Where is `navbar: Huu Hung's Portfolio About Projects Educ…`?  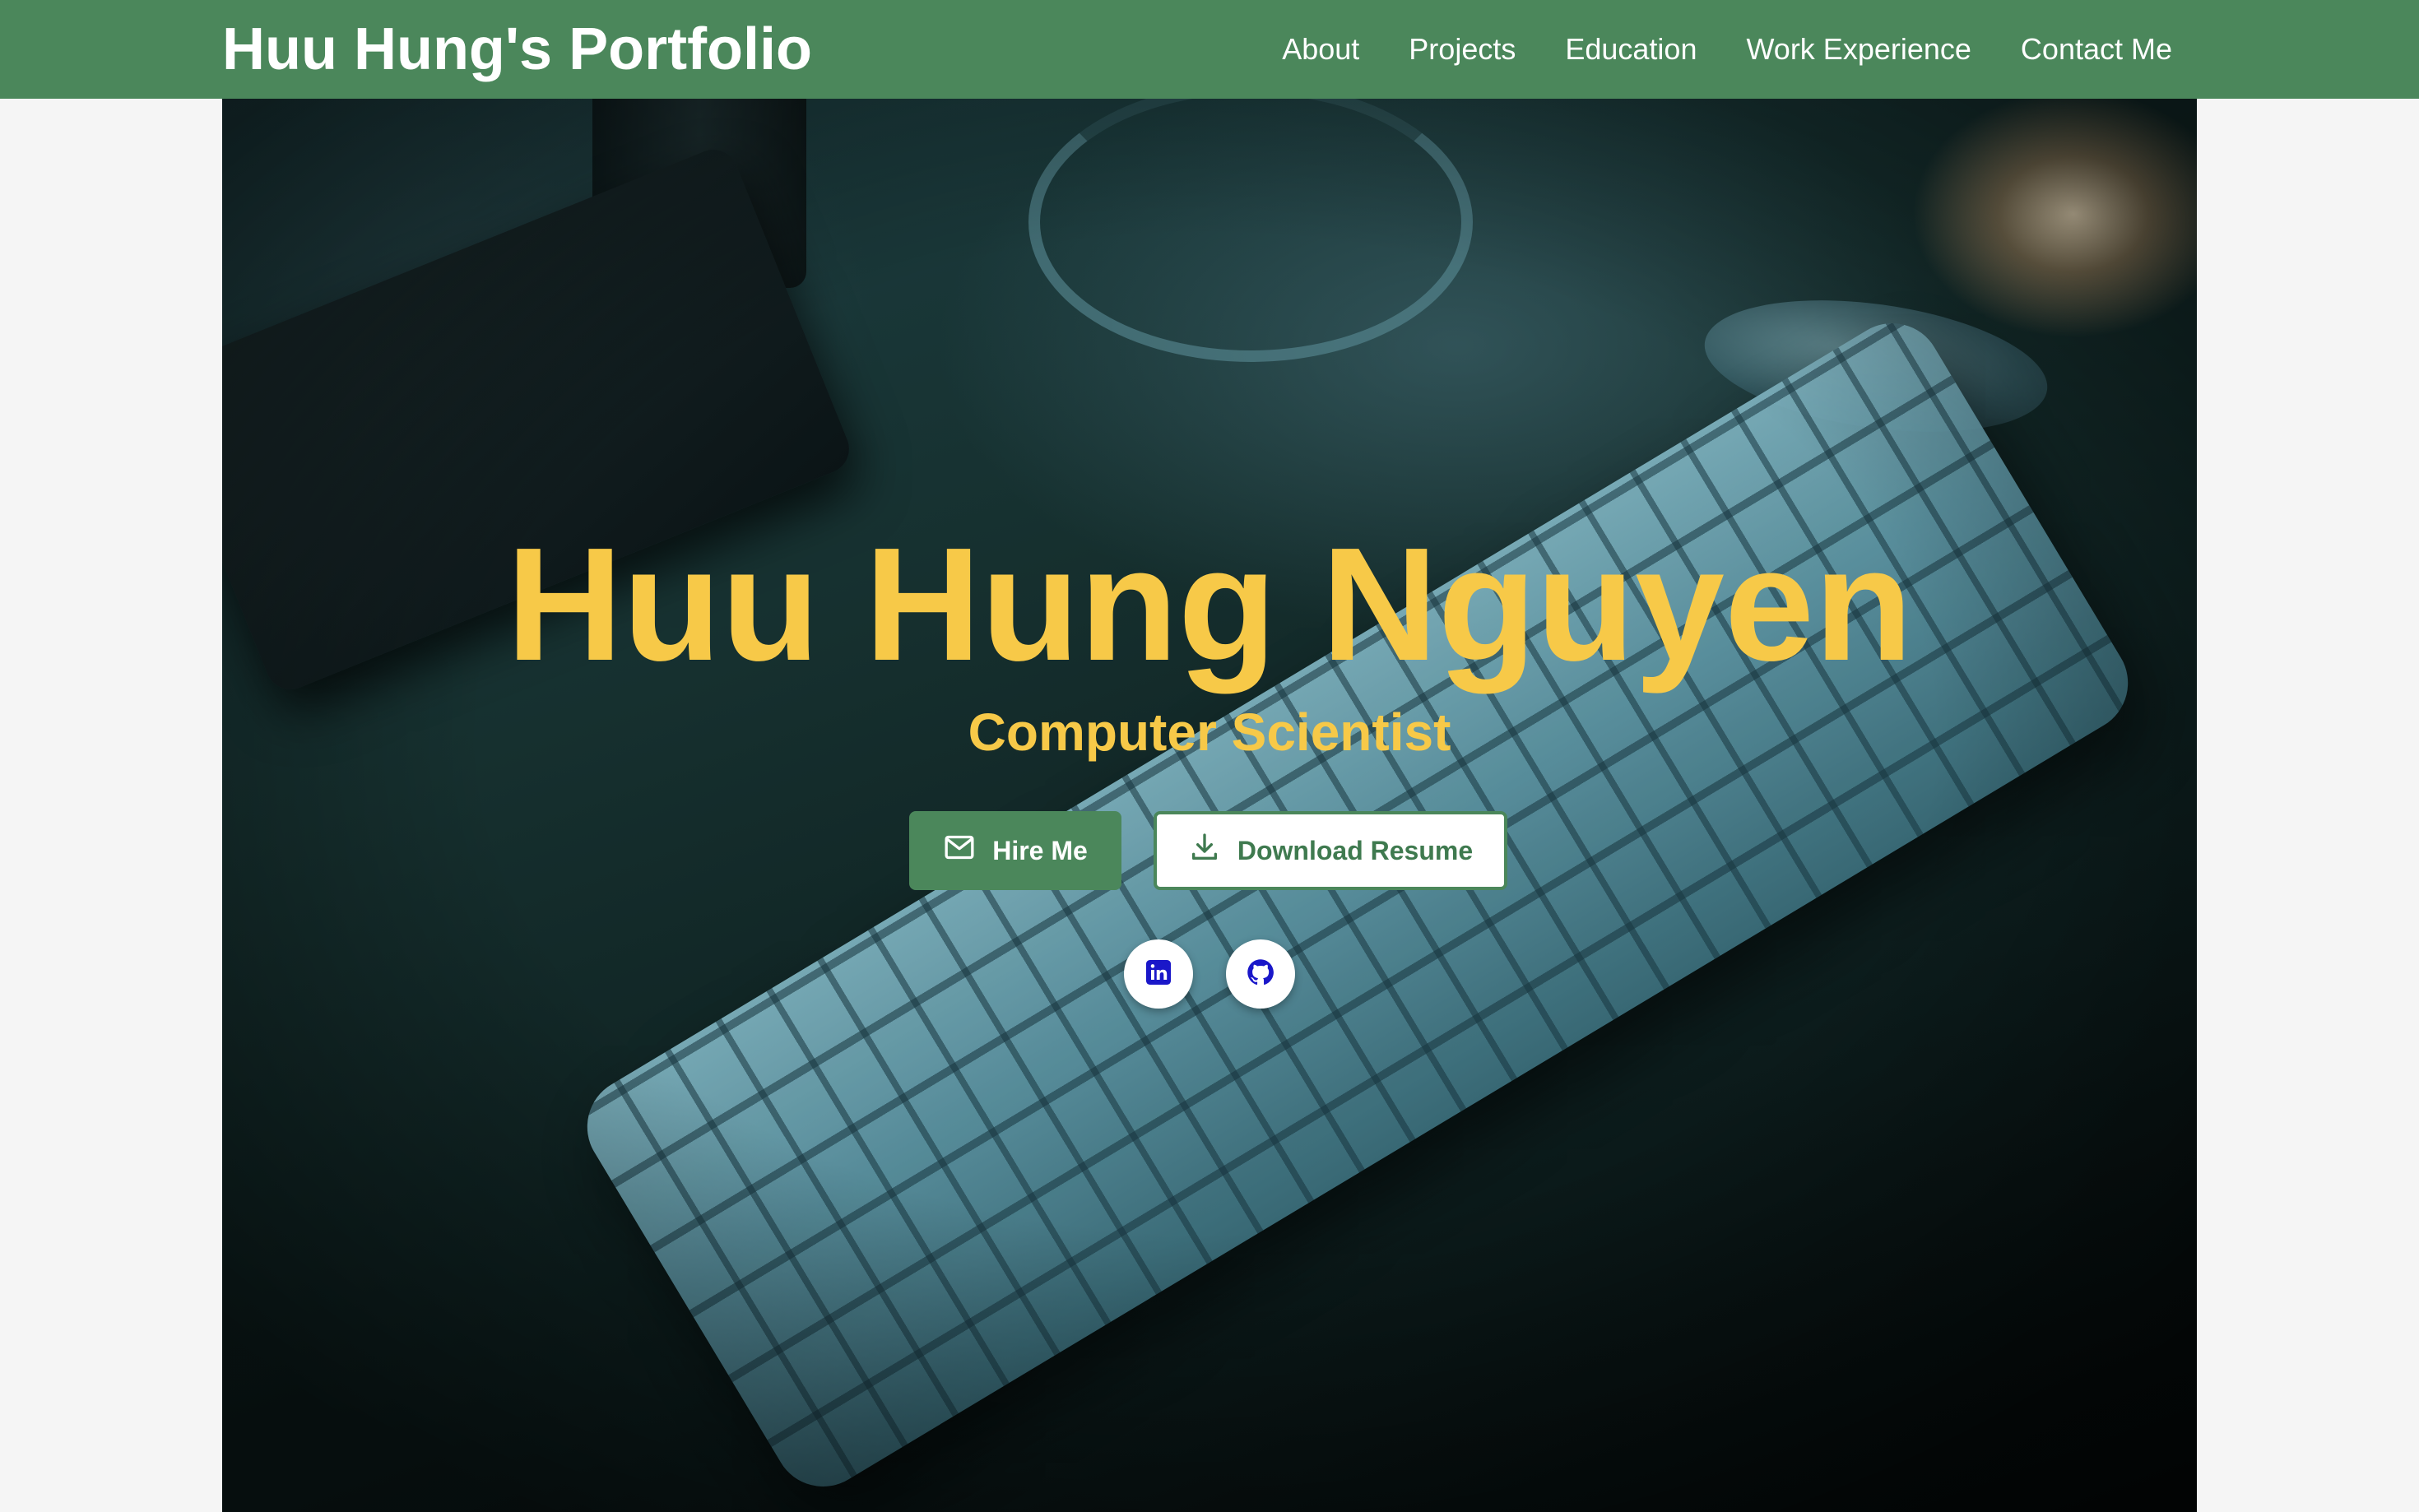
navbar: Huu Hung's Portfolio About Projects Educ… is located at coordinates (1209, 49).